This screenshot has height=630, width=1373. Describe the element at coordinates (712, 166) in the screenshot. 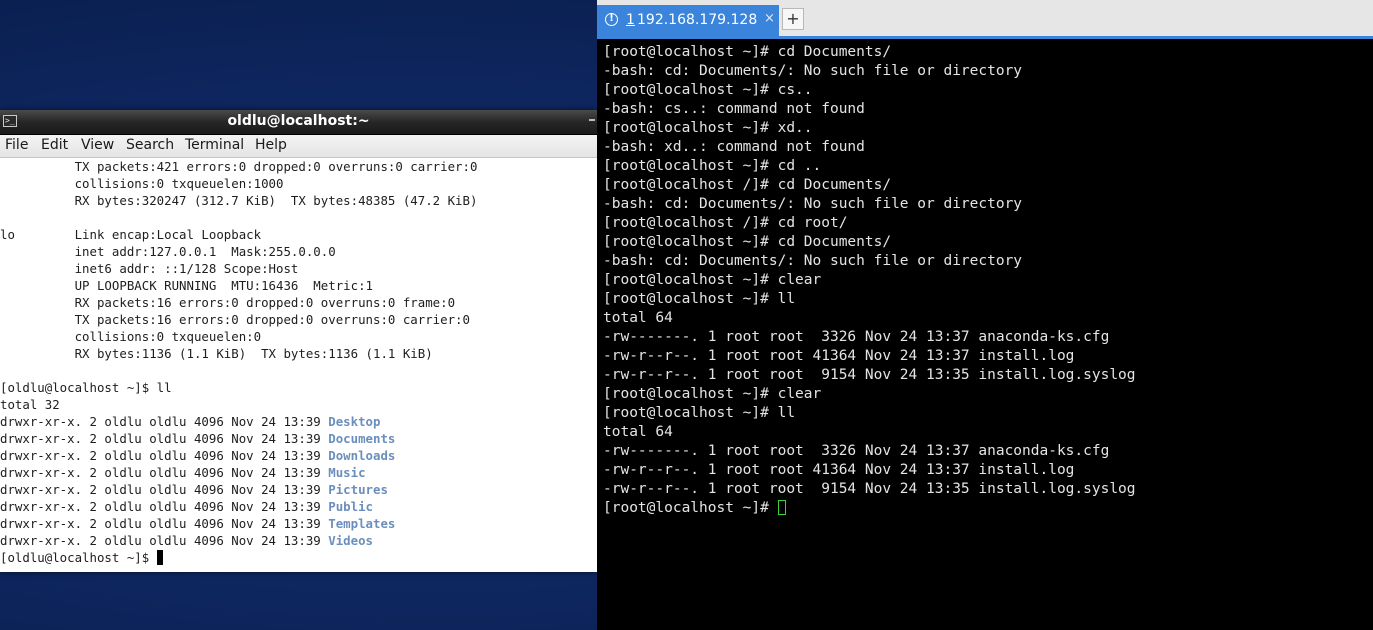

I see `terminal-line: [root@localhost ~]# cd ..` at that location.